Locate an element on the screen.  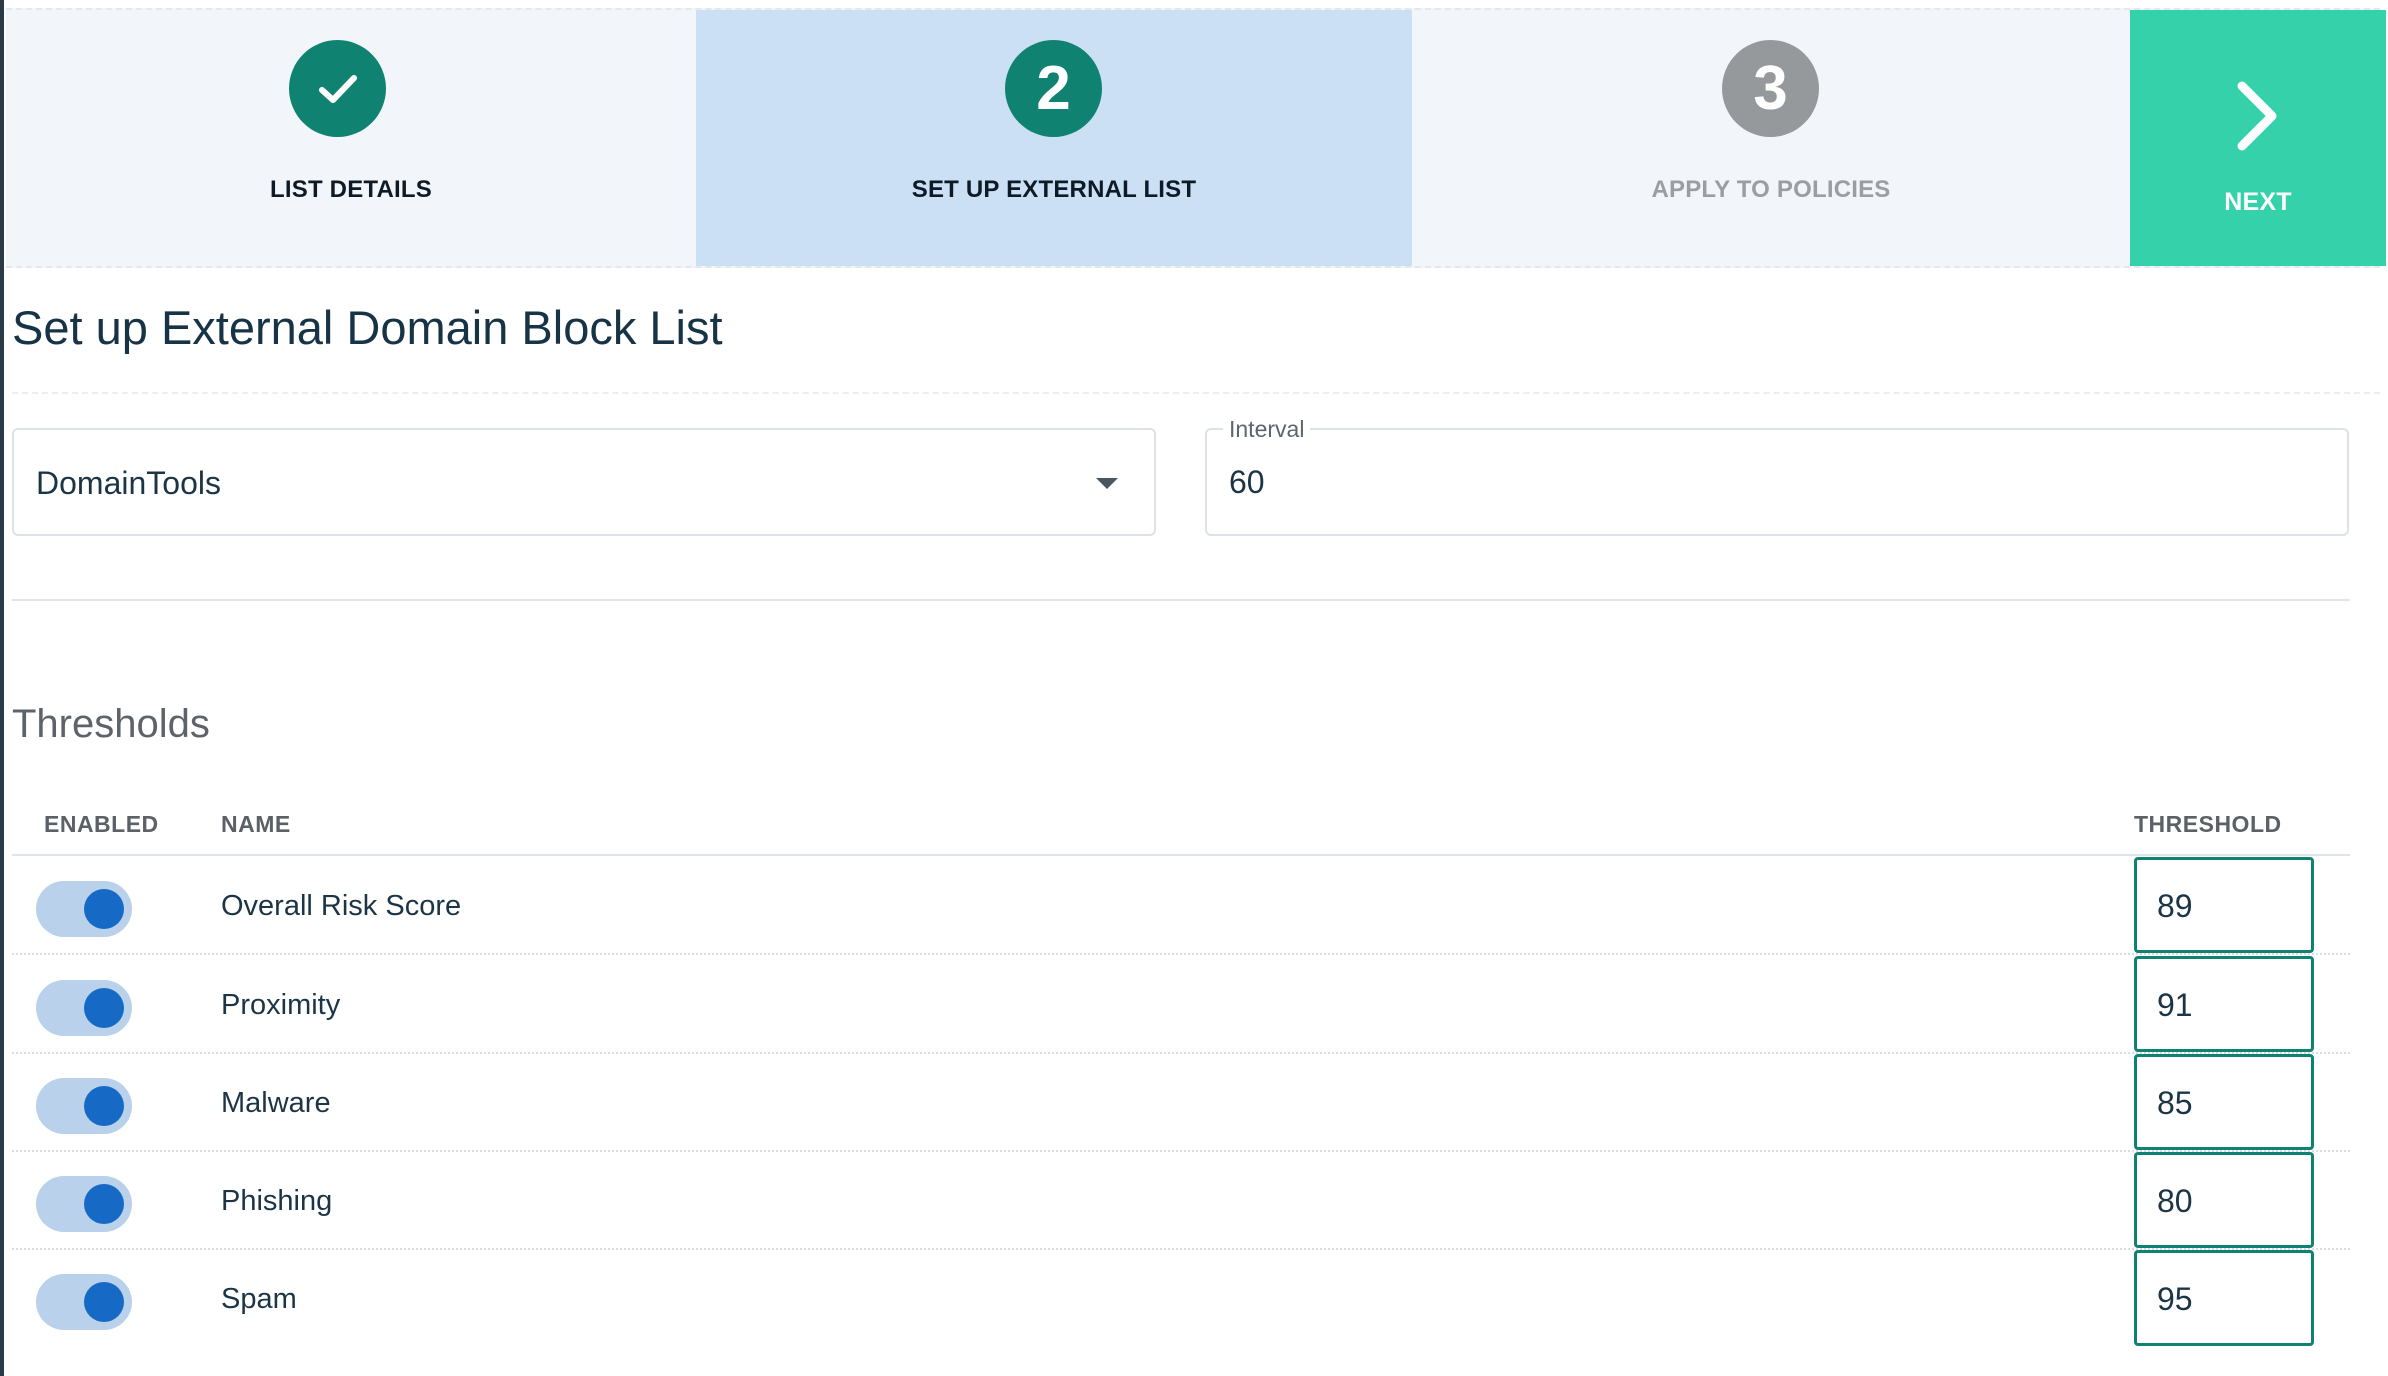
table-row: Overall Risk Score is located at coordinates (1181, 906).